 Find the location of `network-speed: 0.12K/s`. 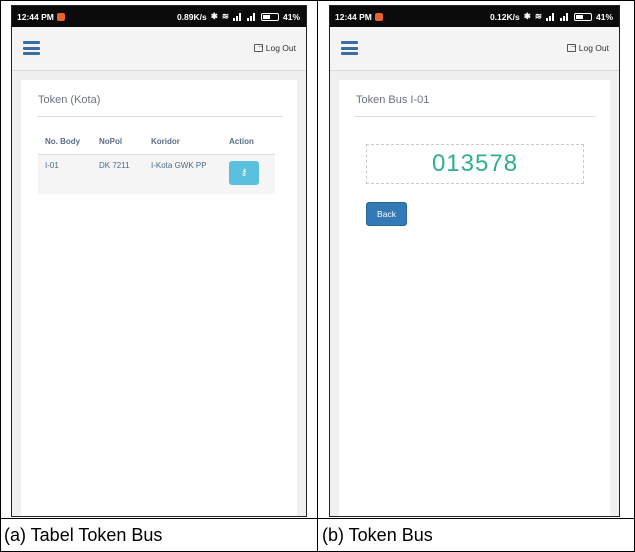

network-speed: 0.12K/s is located at coordinates (504, 16).